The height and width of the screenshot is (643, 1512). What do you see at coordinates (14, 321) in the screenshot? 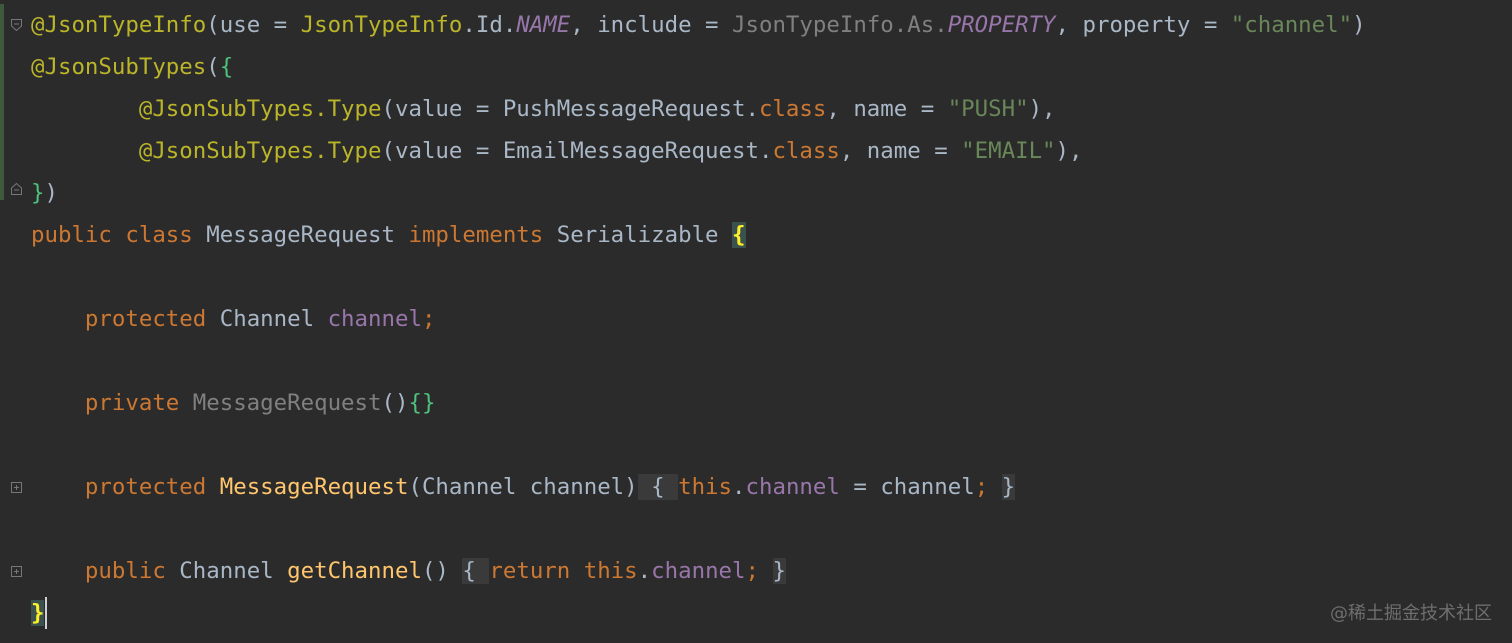
I see `editor-gutter` at bounding box center [14, 321].